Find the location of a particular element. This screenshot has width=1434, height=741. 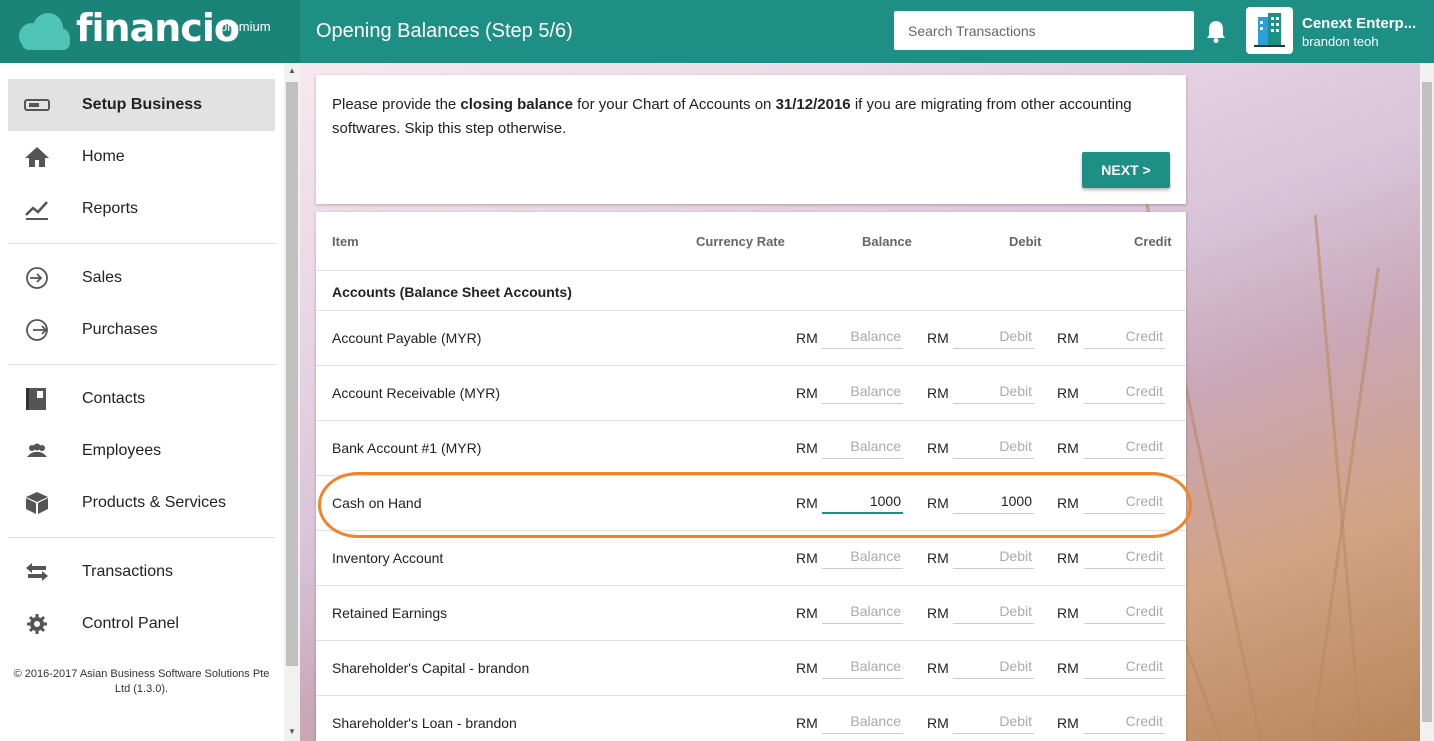

header-currency-rate: Currency Rate is located at coordinates (740, 241).